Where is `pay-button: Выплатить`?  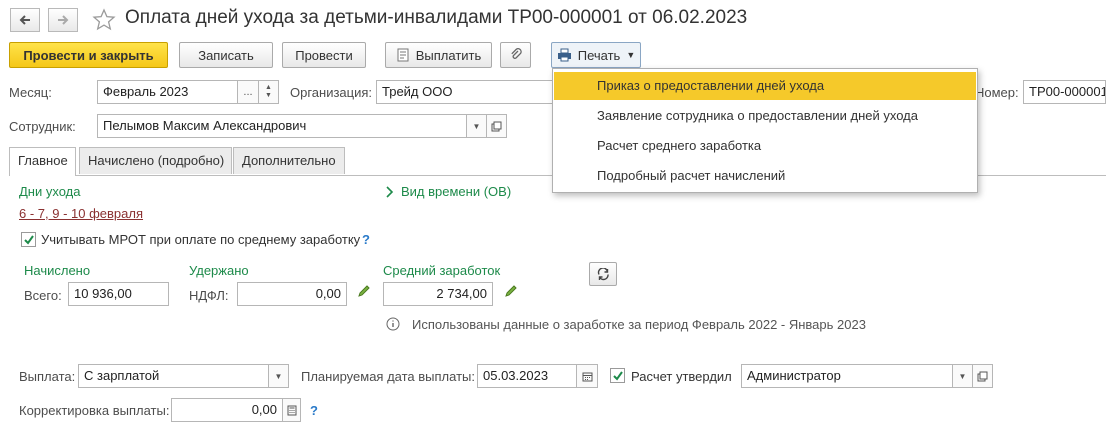
pay-button: Выплатить is located at coordinates (438, 55).